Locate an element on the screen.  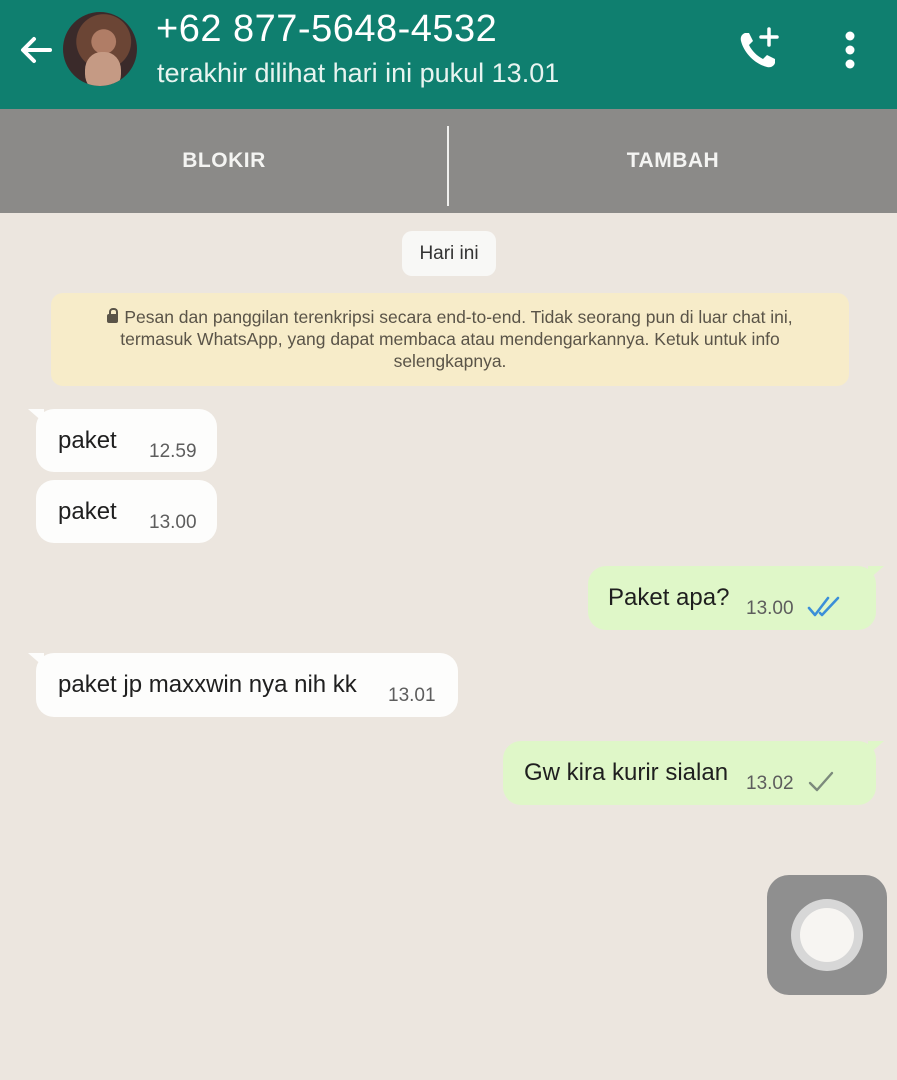
back-arrow-icon is located at coordinates (36, 50).